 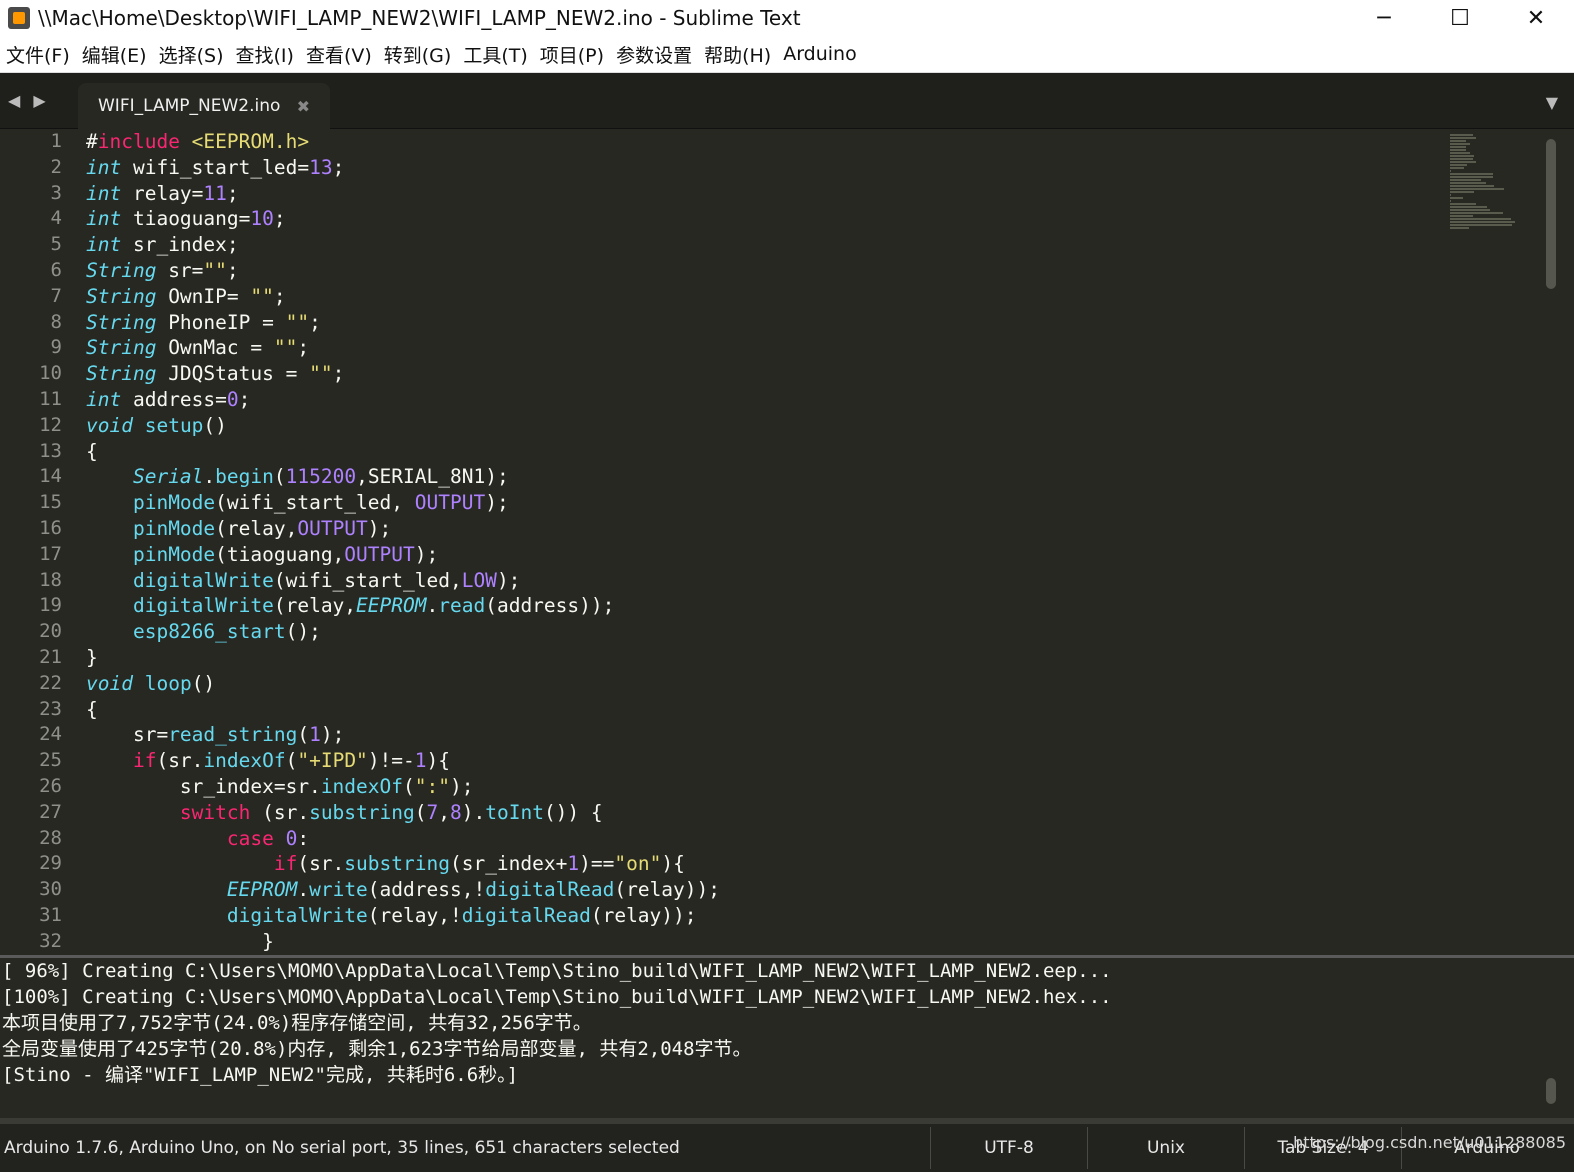 What do you see at coordinates (403, 761) in the screenshot?
I see `code-line: if(sr.indexOf("+IPD")!=-1){` at bounding box center [403, 761].